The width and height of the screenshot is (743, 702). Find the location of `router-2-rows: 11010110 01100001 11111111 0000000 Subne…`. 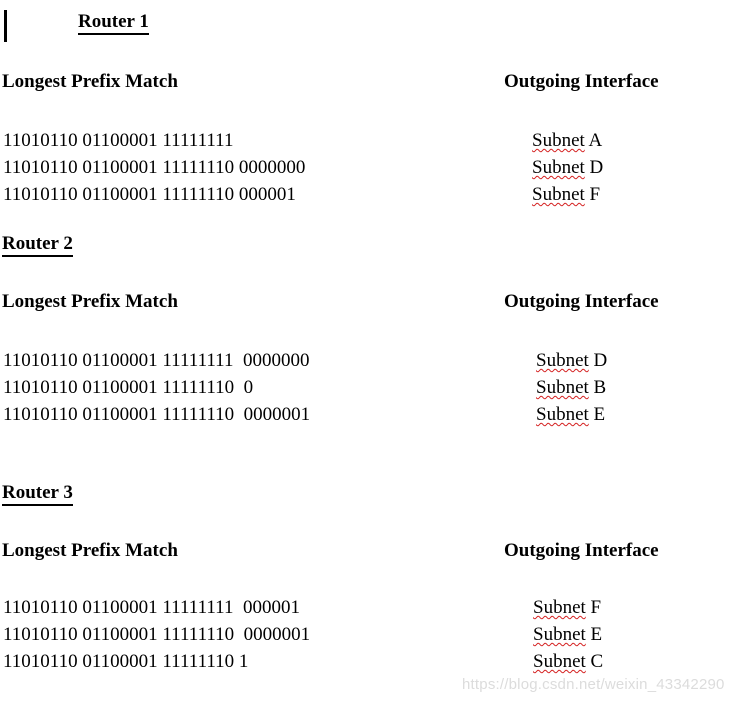

router-2-rows: 11010110 01100001 11111111 0000000 Subne… is located at coordinates (371, 387).